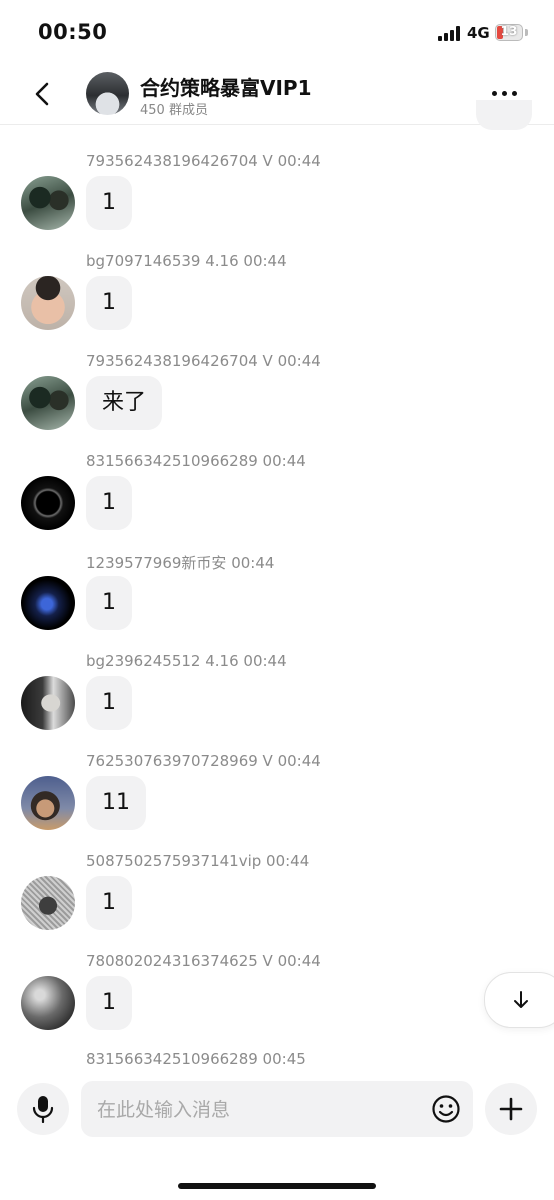 Image resolution: width=554 pixels, height=1200 pixels. Describe the element at coordinates (277, 1002) in the screenshot. I see `message-item: 780802024316374625 V 00:44 1` at that location.